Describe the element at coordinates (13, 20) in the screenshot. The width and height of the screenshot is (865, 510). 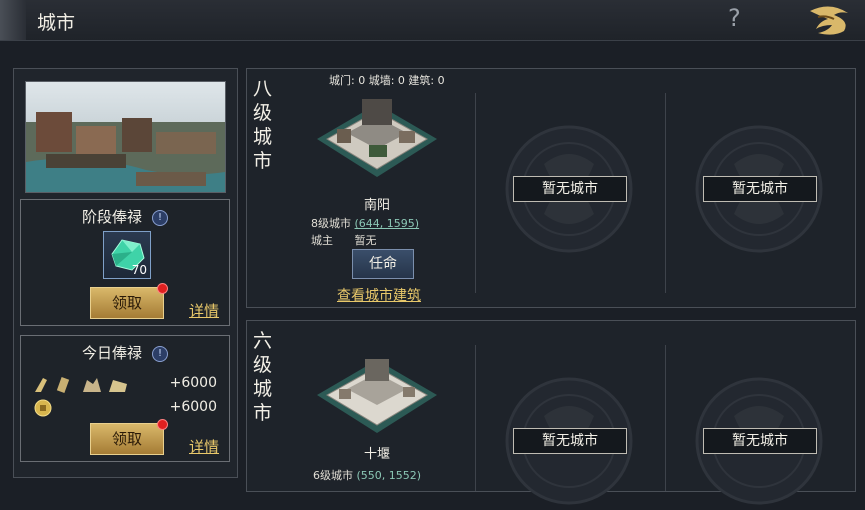
I see `menu-emblem-icon` at that location.